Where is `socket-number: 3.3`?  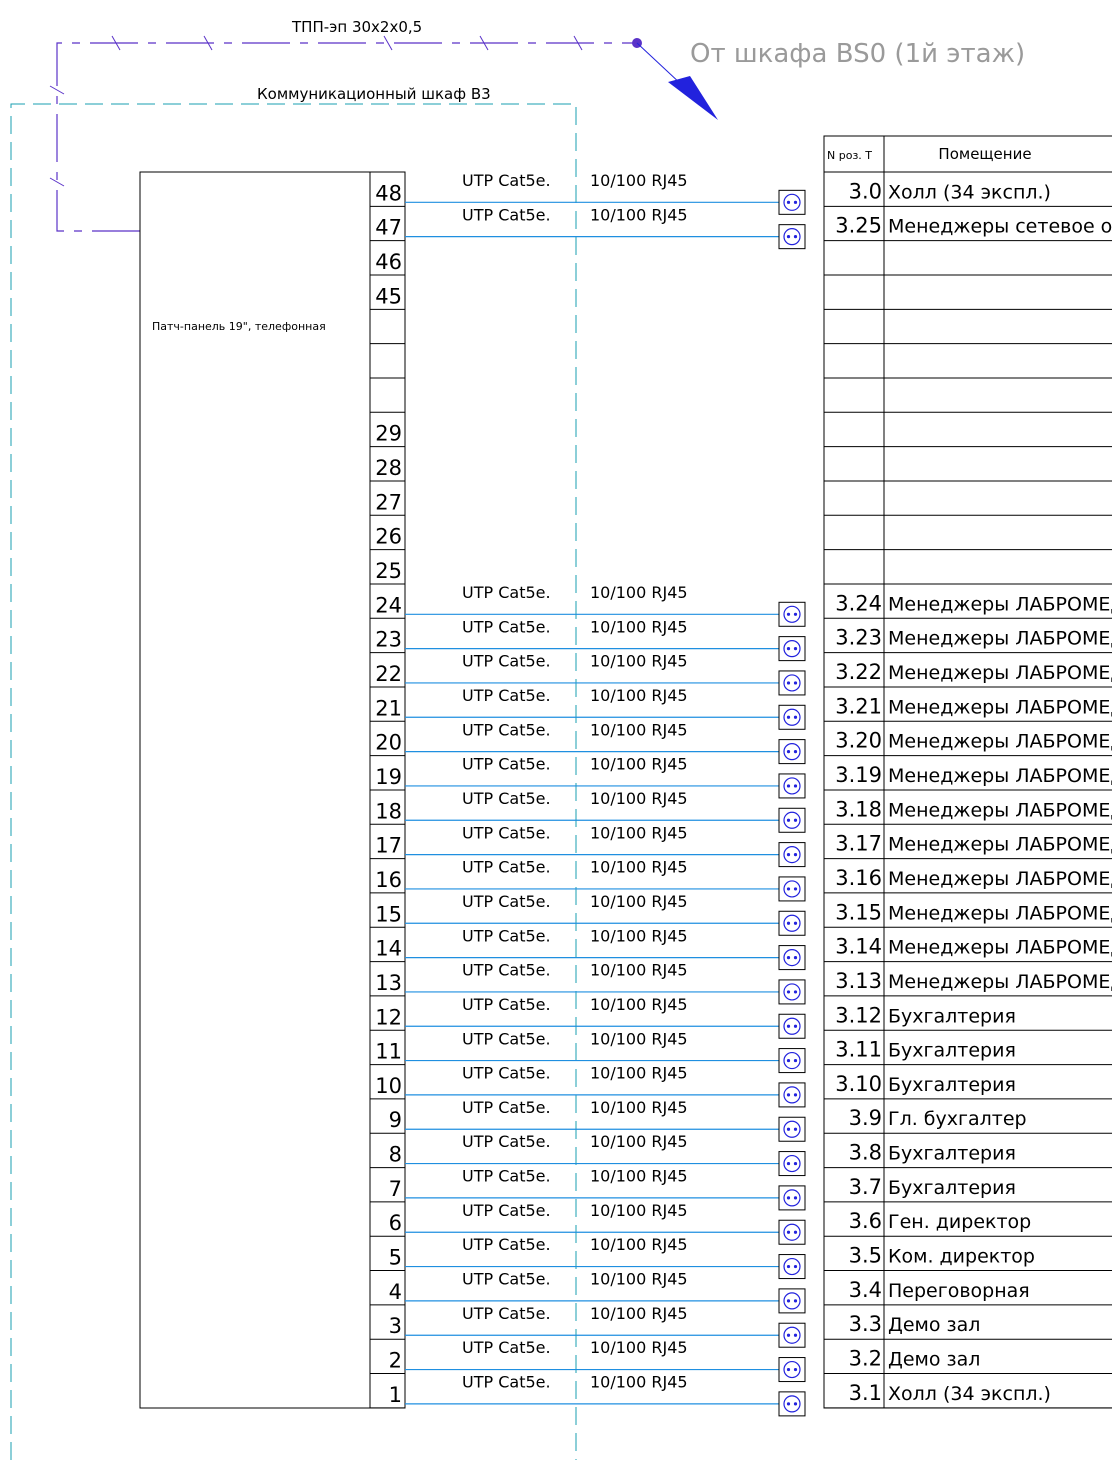
socket-number: 3.3 is located at coordinates (865, 1324).